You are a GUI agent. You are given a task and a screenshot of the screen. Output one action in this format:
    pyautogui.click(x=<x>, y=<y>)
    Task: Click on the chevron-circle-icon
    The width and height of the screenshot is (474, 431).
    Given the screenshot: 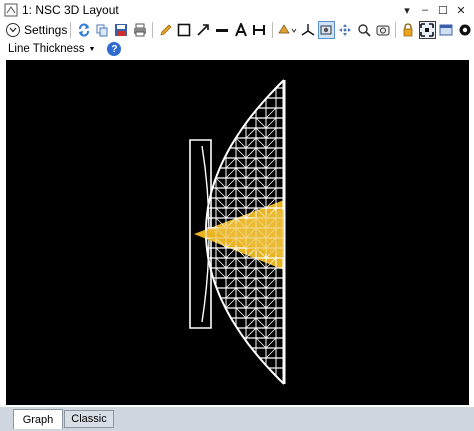 What is the action you would take?
    pyautogui.click(x=13, y=30)
    